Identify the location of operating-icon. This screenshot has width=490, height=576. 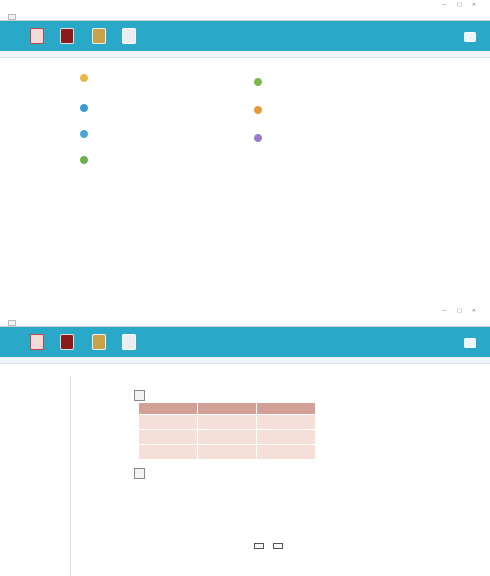
(139, 473).